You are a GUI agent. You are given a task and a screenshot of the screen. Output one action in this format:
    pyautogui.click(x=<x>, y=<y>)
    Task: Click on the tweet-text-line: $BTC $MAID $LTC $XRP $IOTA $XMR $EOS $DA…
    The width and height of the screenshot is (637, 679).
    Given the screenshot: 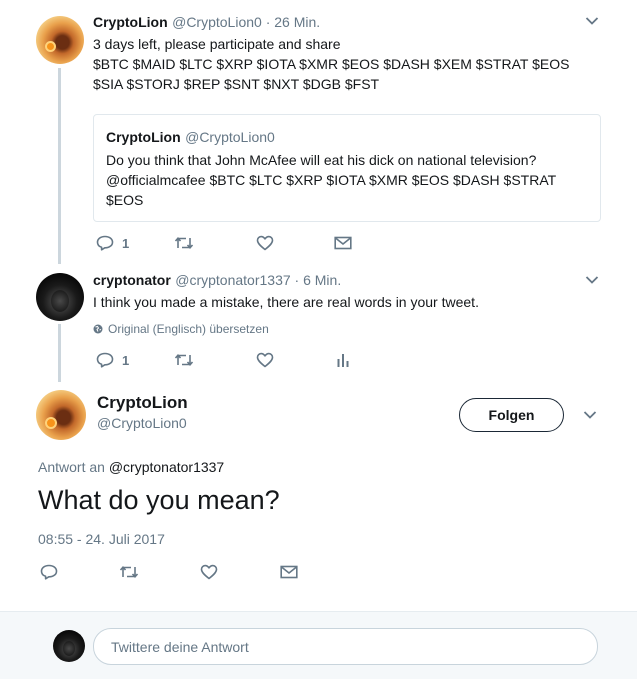 What is the action you would take?
    pyautogui.click(x=331, y=64)
    